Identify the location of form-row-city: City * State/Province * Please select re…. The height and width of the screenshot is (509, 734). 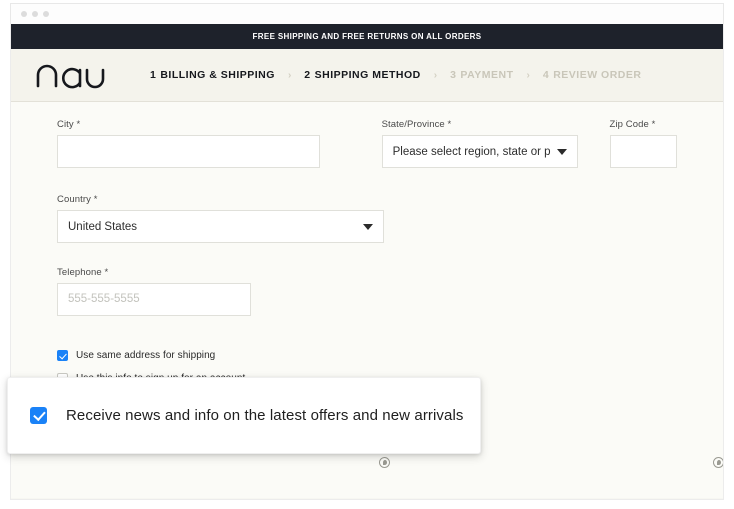
(367, 143).